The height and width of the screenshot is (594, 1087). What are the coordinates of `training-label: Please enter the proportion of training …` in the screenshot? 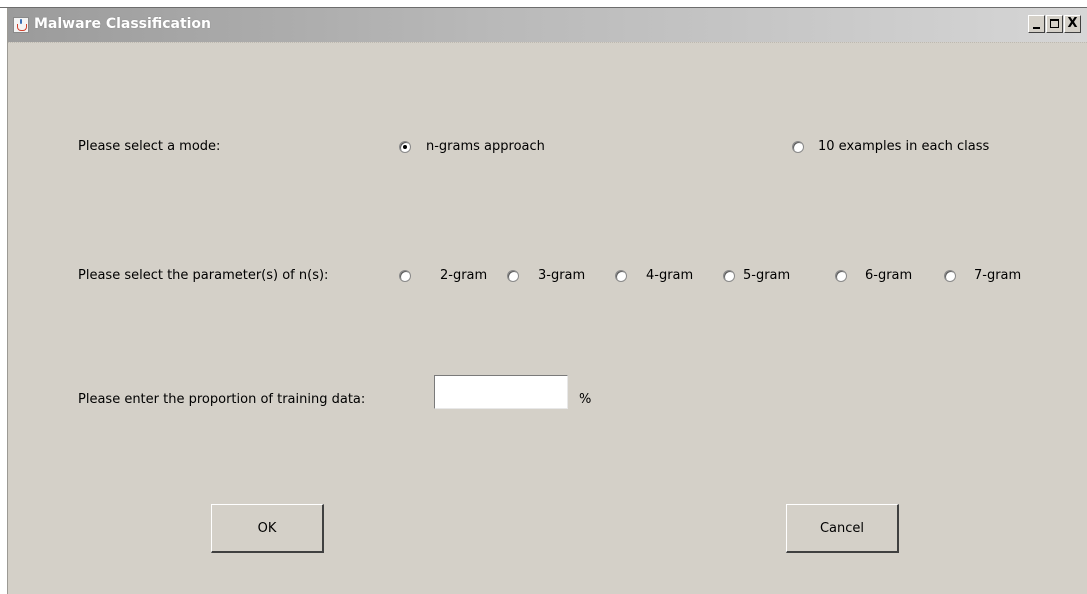 It's located at (222, 399).